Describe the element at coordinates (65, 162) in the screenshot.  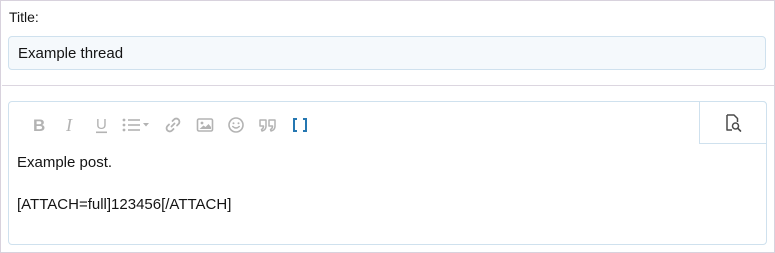
I see `post-line-1: Example post.` at that location.